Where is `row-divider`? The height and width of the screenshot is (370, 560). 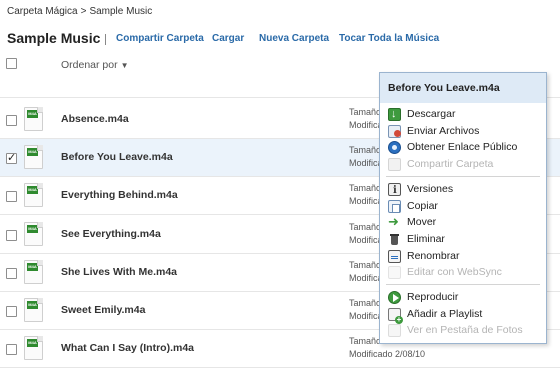 row-divider is located at coordinates (280, 367).